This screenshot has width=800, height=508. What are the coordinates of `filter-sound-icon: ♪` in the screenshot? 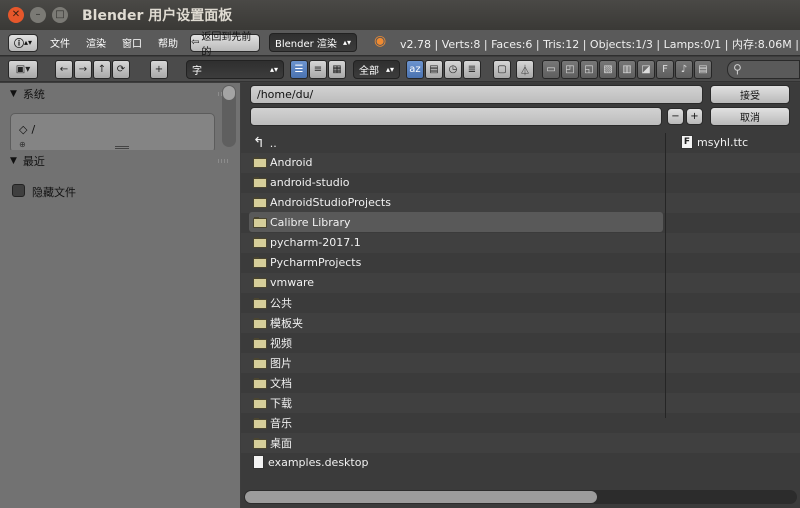 It's located at (684, 69).